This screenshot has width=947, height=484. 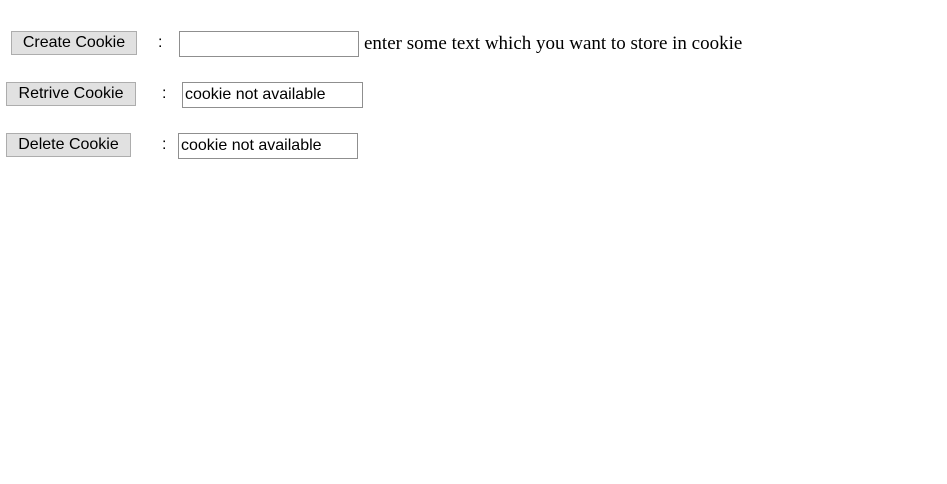 I want to click on create-cookie-button: Create Cookie, so click(x=74, y=43).